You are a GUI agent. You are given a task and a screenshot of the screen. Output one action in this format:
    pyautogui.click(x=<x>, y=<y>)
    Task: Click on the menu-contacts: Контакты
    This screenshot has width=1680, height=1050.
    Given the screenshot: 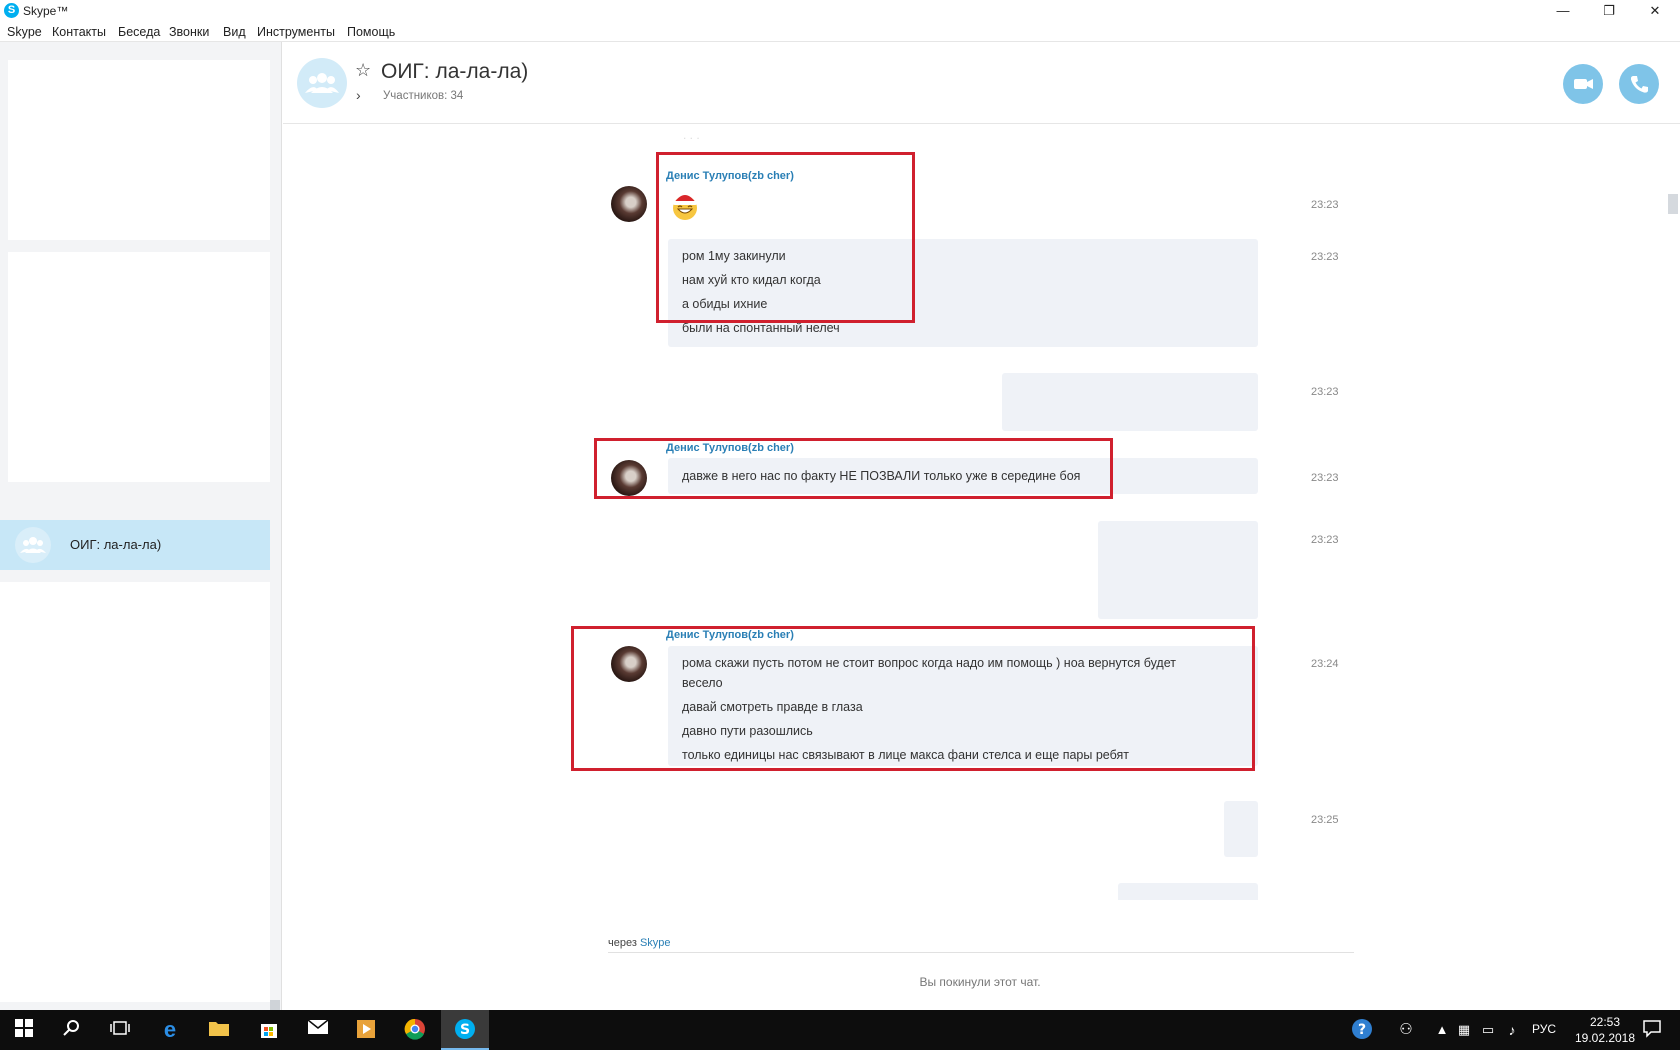 What is the action you would take?
    pyautogui.click(x=79, y=32)
    